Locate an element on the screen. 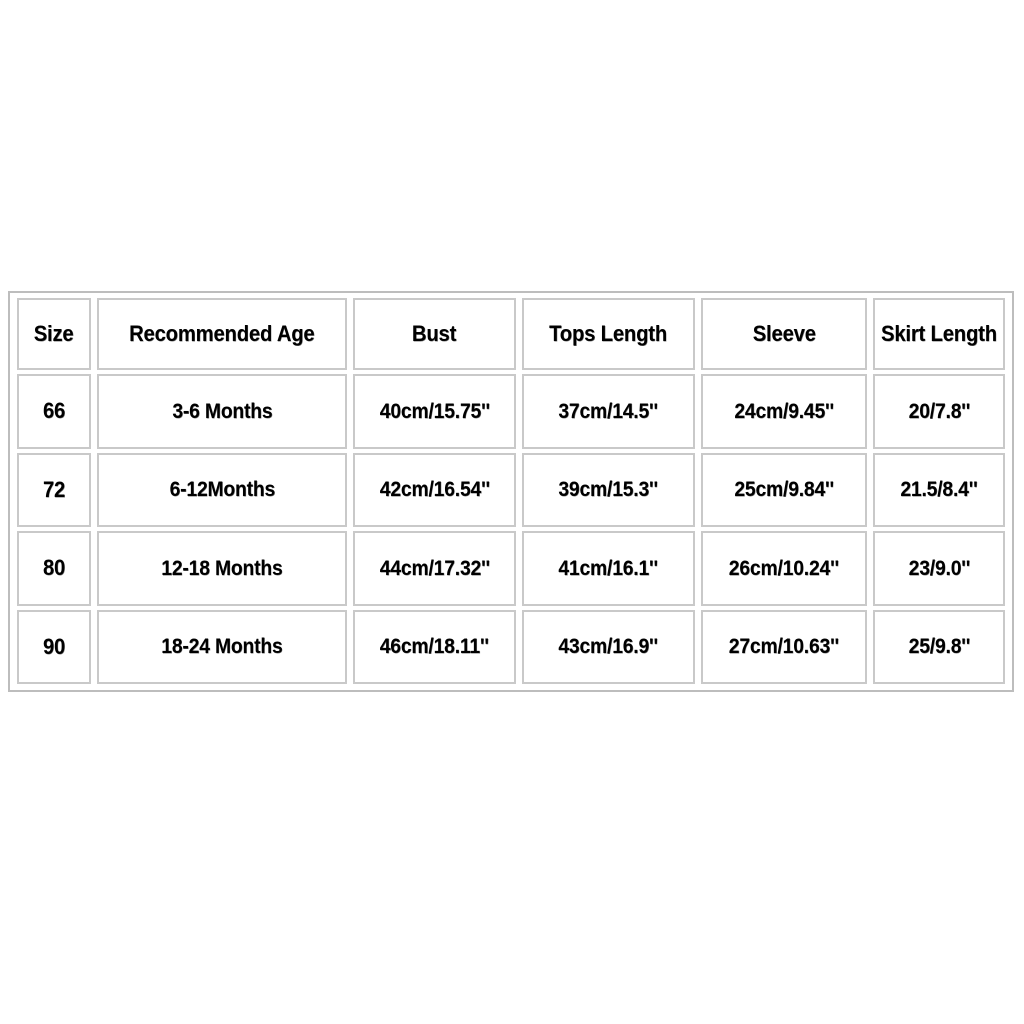  cell-value-recommended-age: 6-12Months is located at coordinates (222, 490).